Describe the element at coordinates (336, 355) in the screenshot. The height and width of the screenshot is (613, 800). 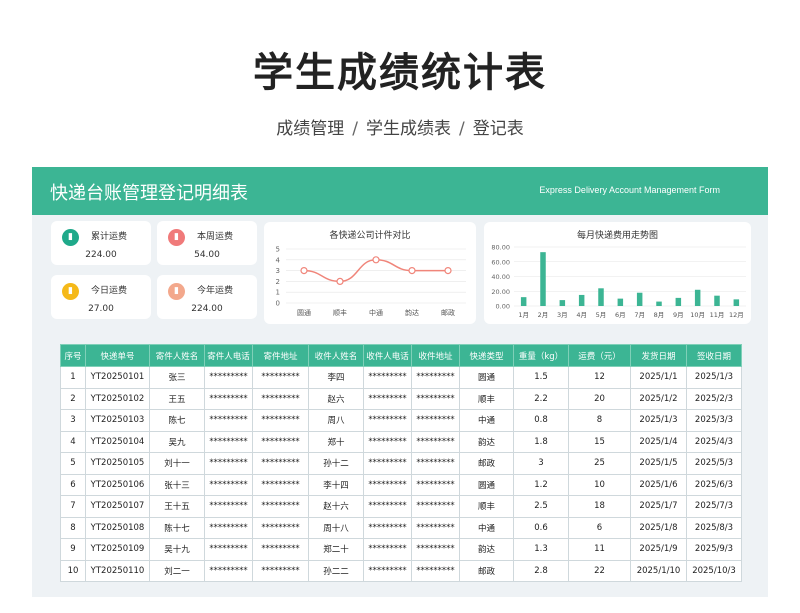
I see `column-header: 收件人姓名` at that location.